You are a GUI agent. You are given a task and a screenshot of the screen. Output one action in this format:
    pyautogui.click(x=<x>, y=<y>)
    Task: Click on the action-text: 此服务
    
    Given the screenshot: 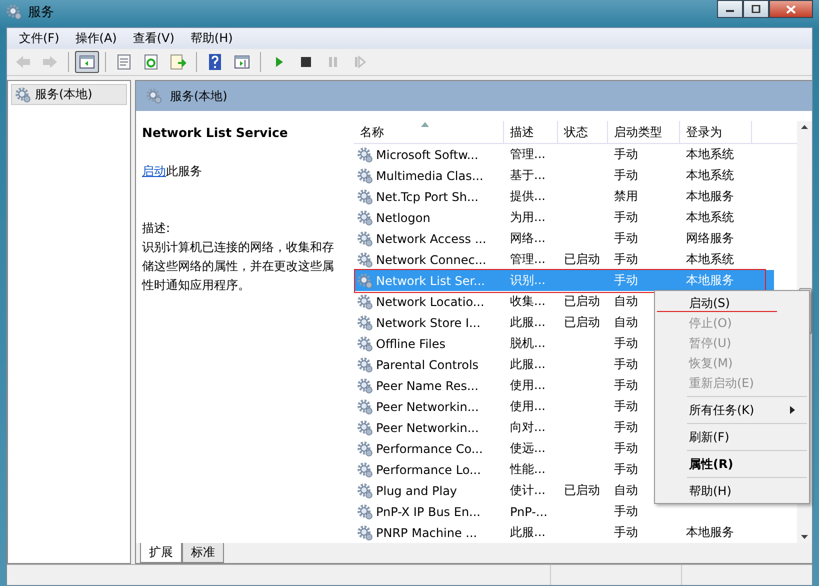 What is the action you would take?
    pyautogui.click(x=184, y=171)
    